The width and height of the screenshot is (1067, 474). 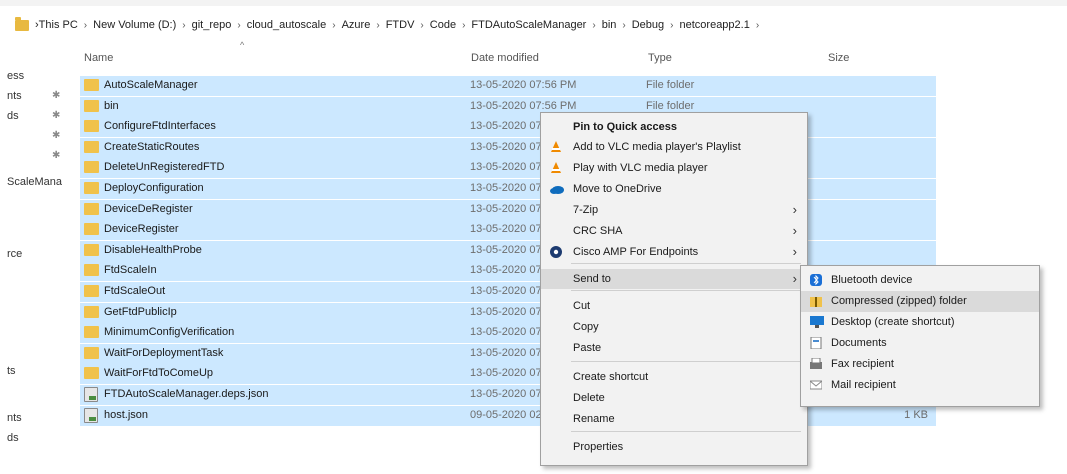 I want to click on menu-item-label: Cisco AMP For Endpoints, so click(x=636, y=252).